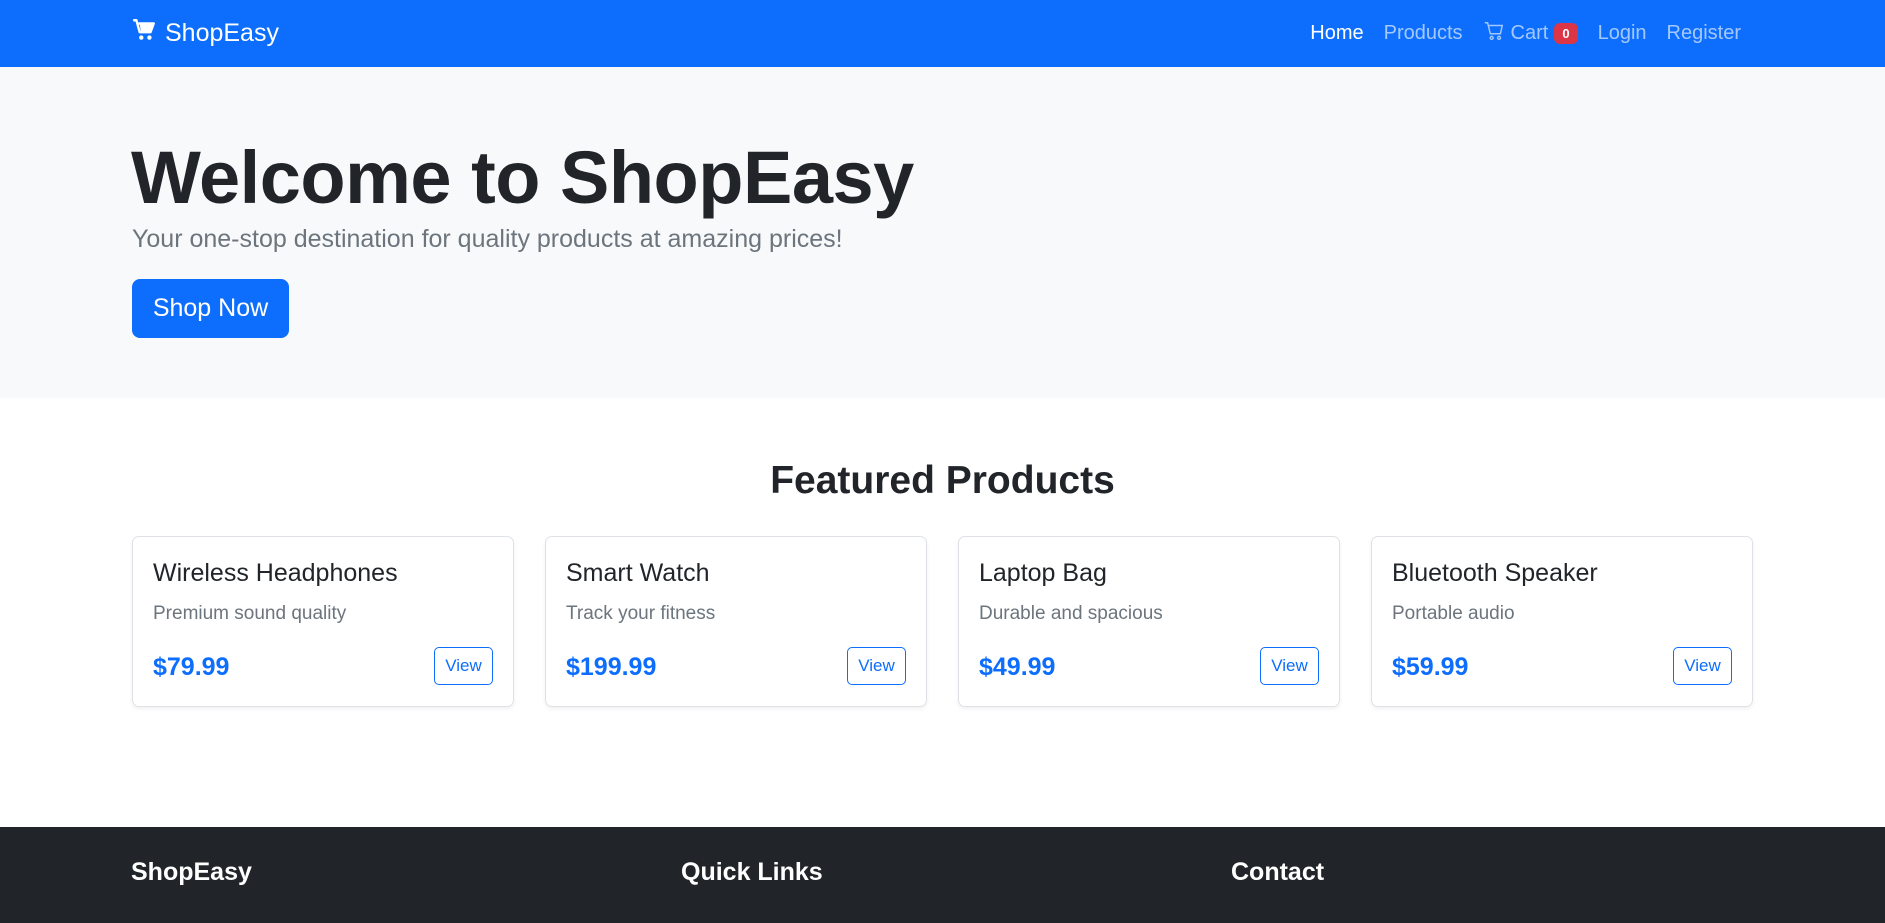 The image size is (1885, 923). I want to click on product-price: $79.99, so click(191, 667).